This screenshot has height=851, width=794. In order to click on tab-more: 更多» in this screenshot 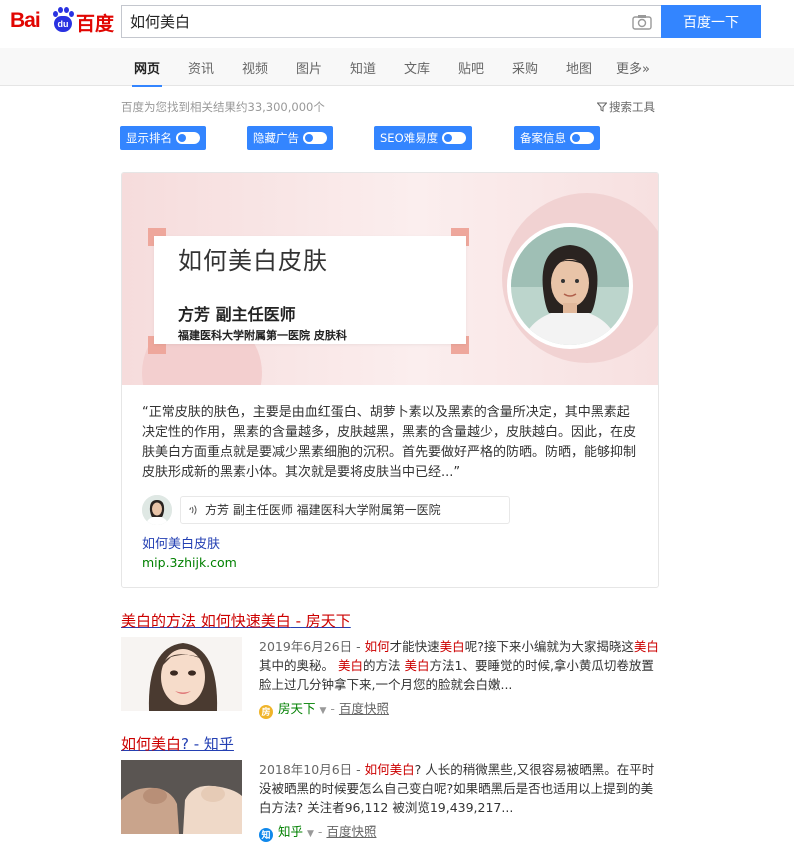, I will do `click(633, 67)`.